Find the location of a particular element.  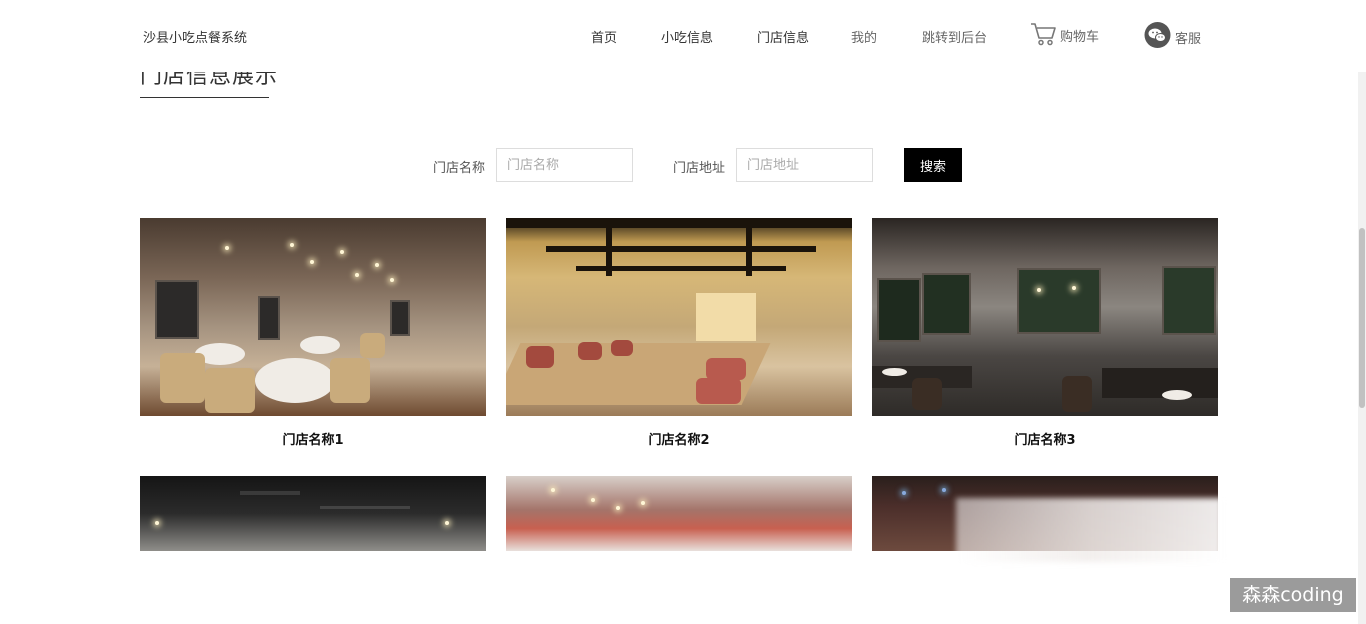

store-name: 门店名称3 is located at coordinates (1045, 438).